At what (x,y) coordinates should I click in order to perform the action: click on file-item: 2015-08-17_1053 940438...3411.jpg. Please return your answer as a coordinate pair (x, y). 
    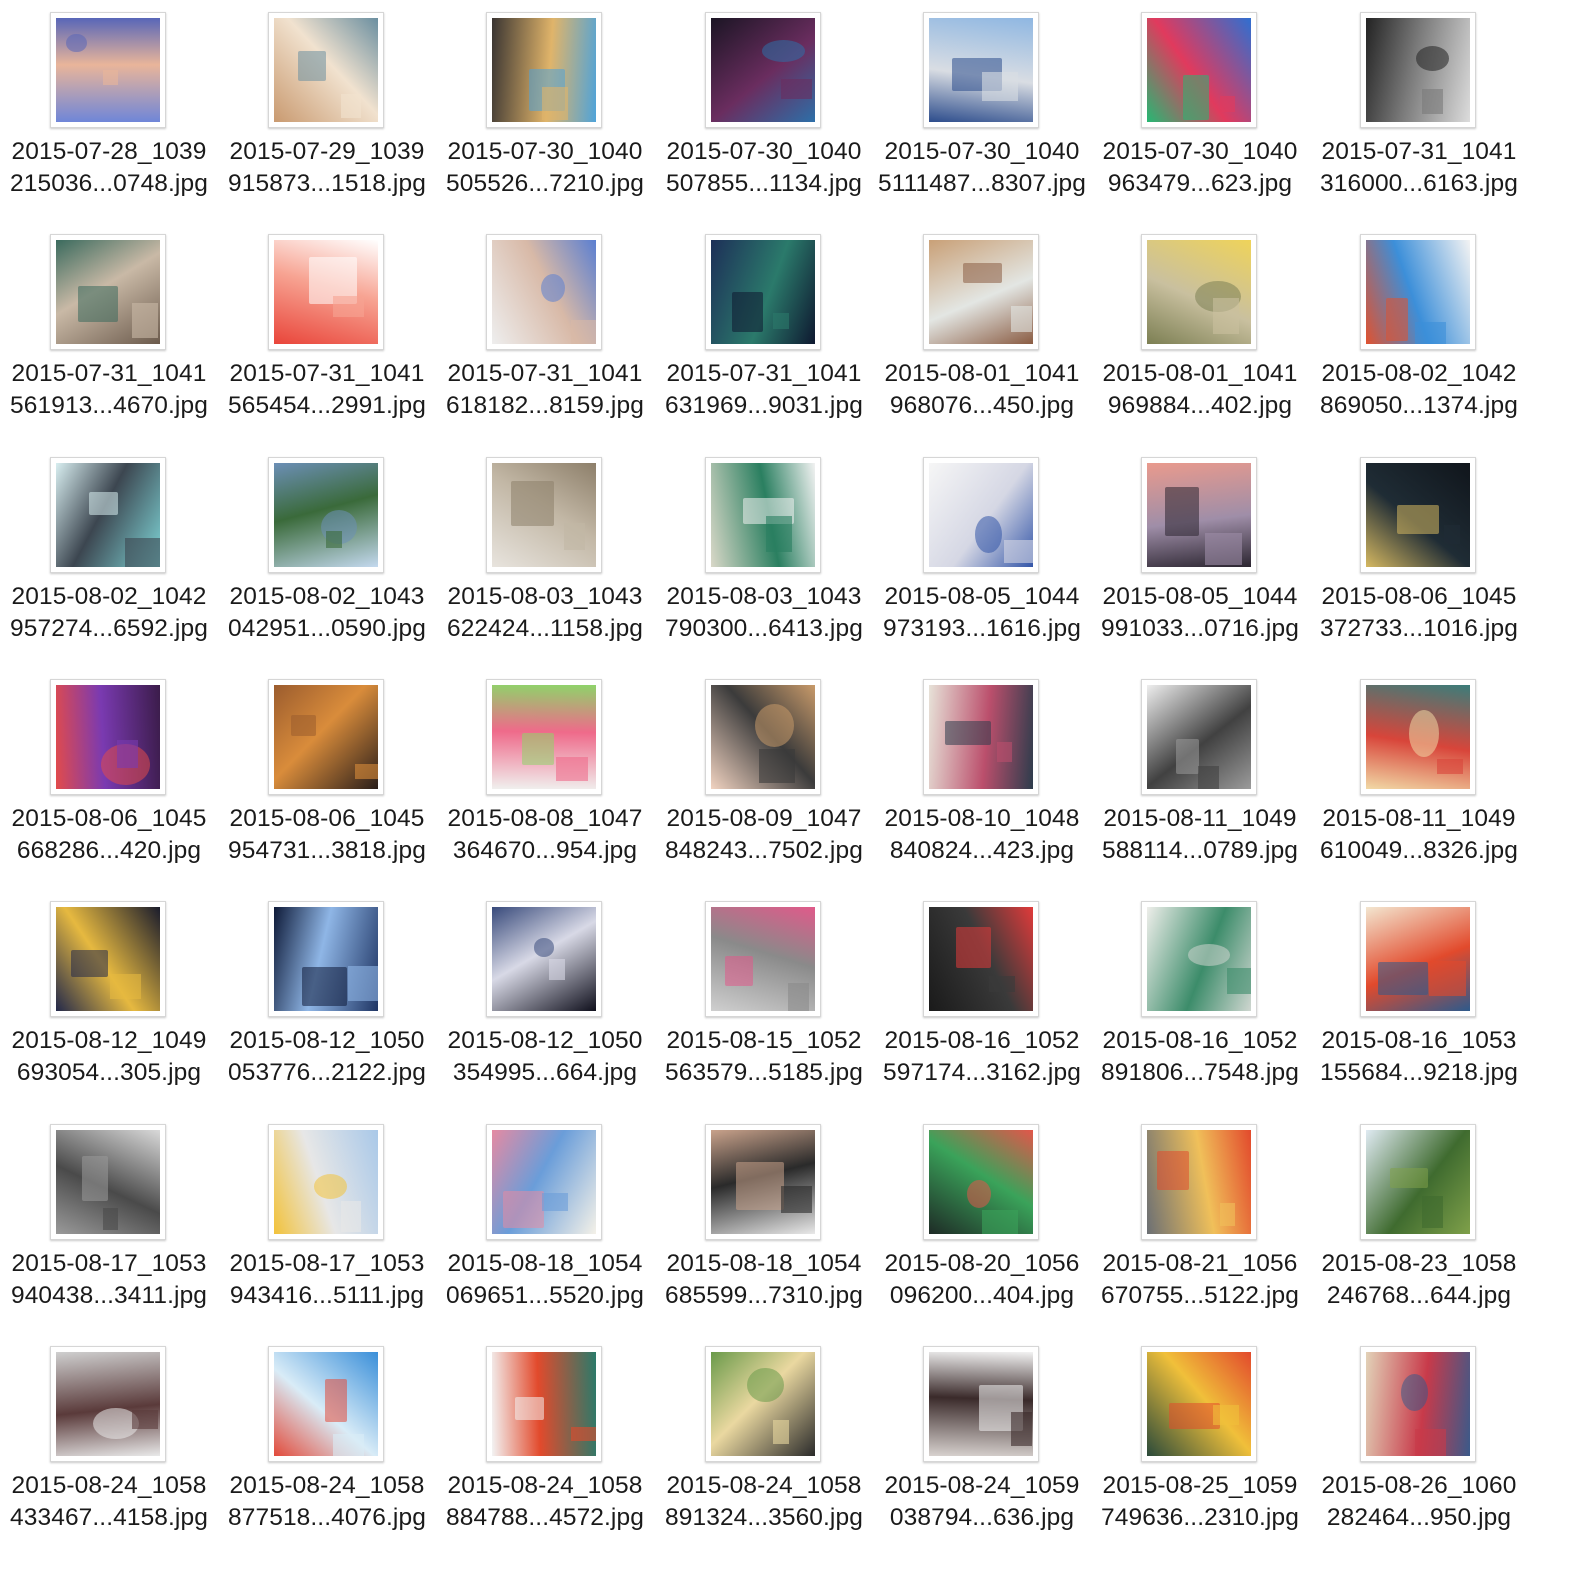
    Looking at the image, I should click on (109, 1223).